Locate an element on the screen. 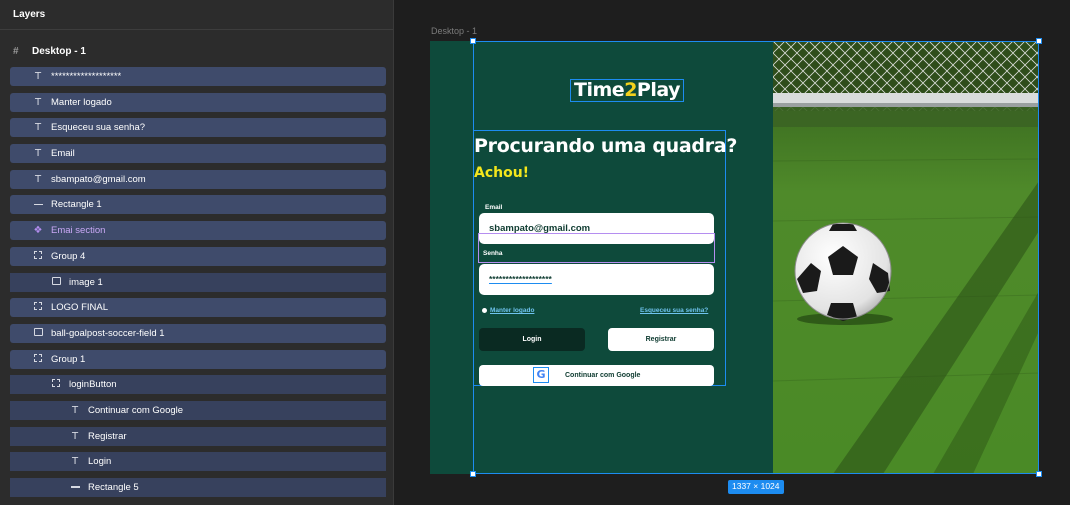 Image resolution: width=1070 pixels, height=505 pixels. layer-row: T Continuar com Google is located at coordinates (198, 410).